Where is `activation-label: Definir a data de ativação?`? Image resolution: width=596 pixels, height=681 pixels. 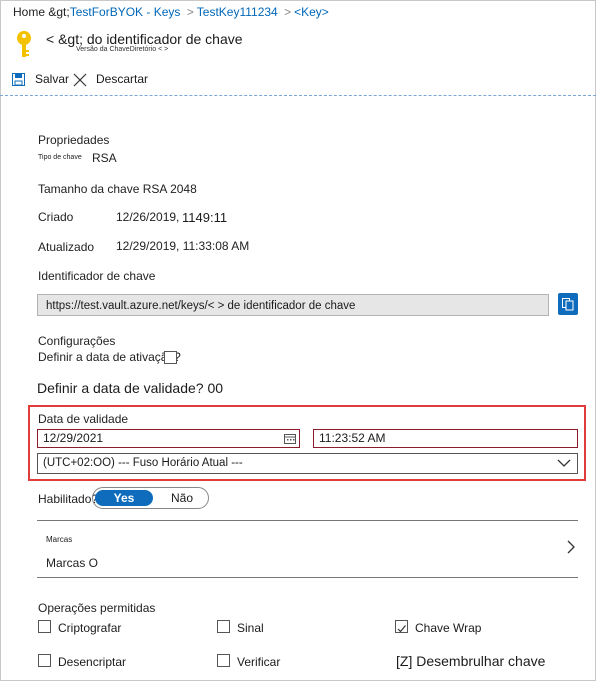
activation-label: Definir a data de ativação? is located at coordinates (109, 357).